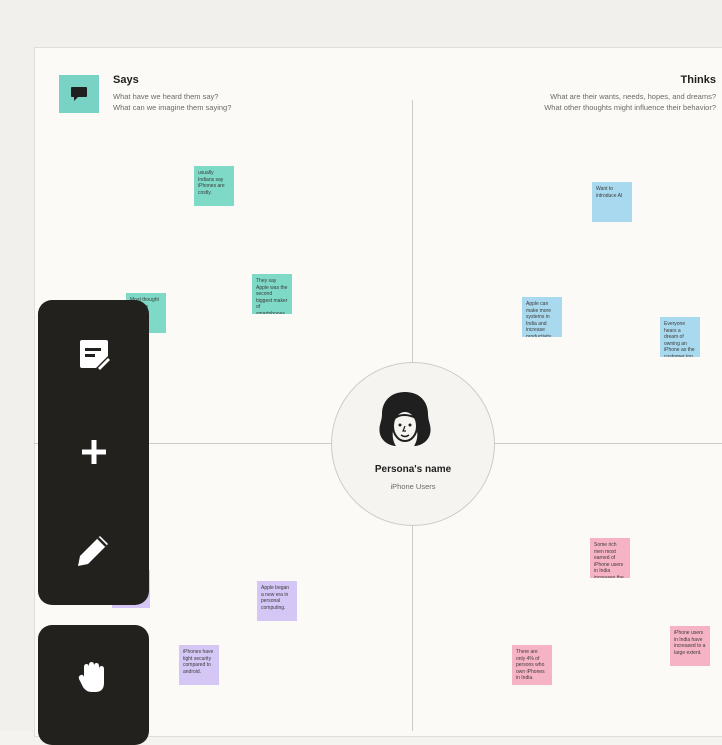  I want to click on sticky-note-tool, so click(93, 354).